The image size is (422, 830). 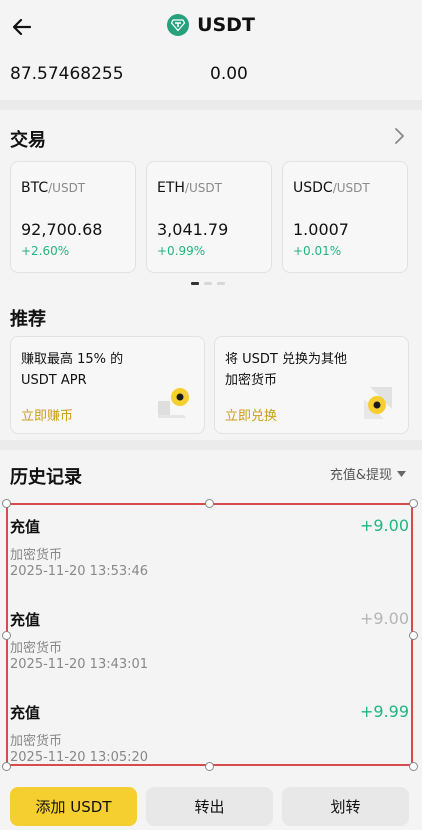 What do you see at coordinates (401, 473) in the screenshot?
I see `caret-down-icon` at bounding box center [401, 473].